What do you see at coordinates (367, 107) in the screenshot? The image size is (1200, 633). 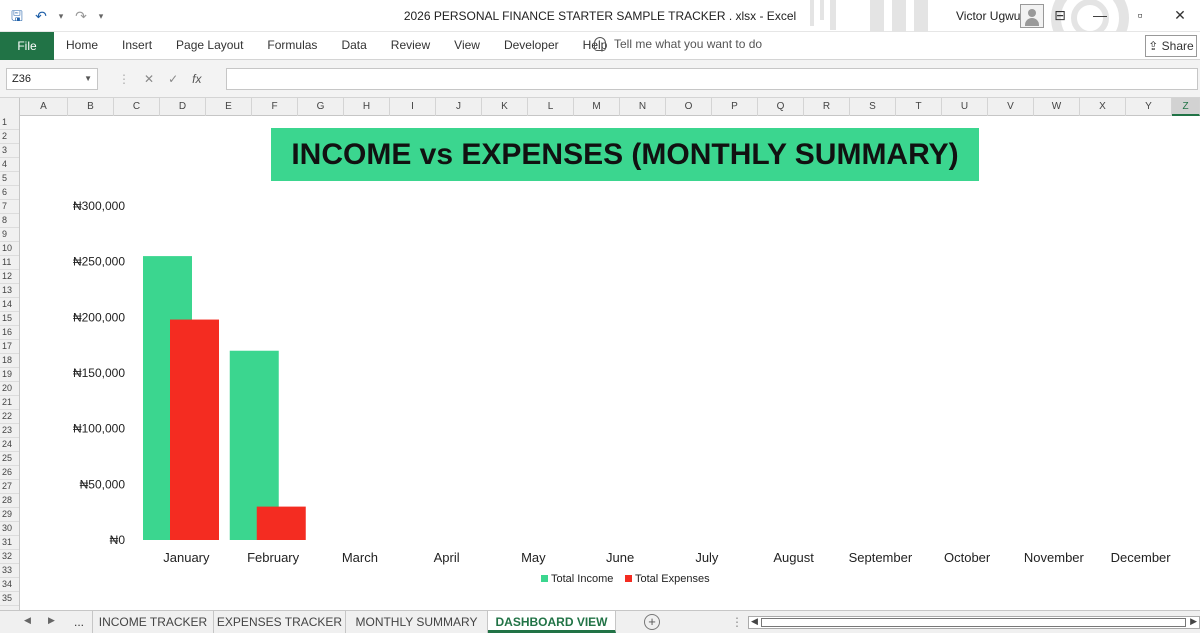 I see `column-header-h: H` at bounding box center [367, 107].